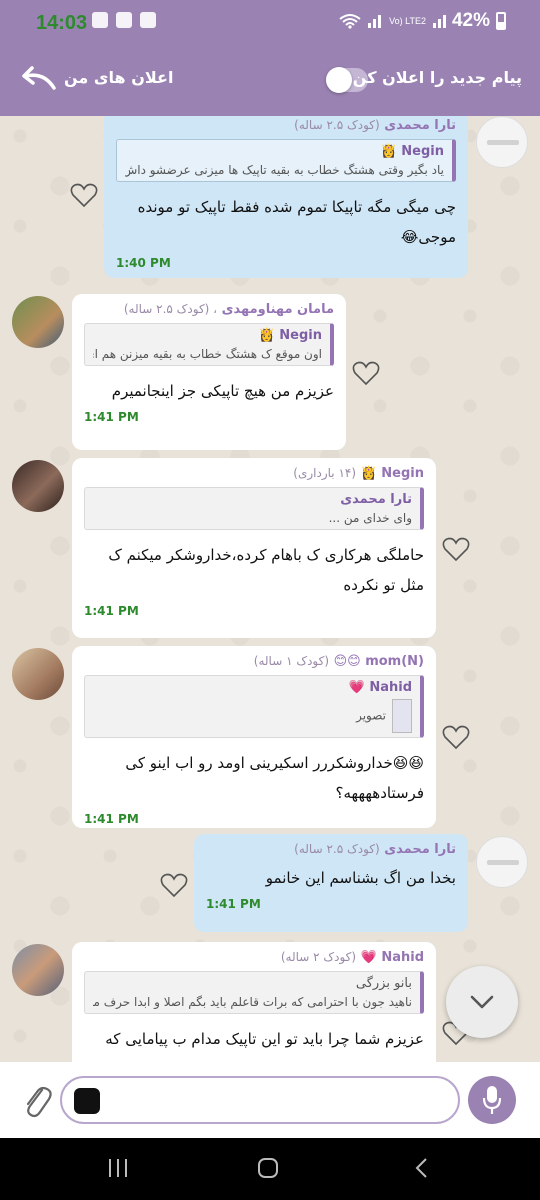 The height and width of the screenshot is (1200, 540). What do you see at coordinates (339, 80) in the screenshot?
I see `toggle-knob` at bounding box center [339, 80].